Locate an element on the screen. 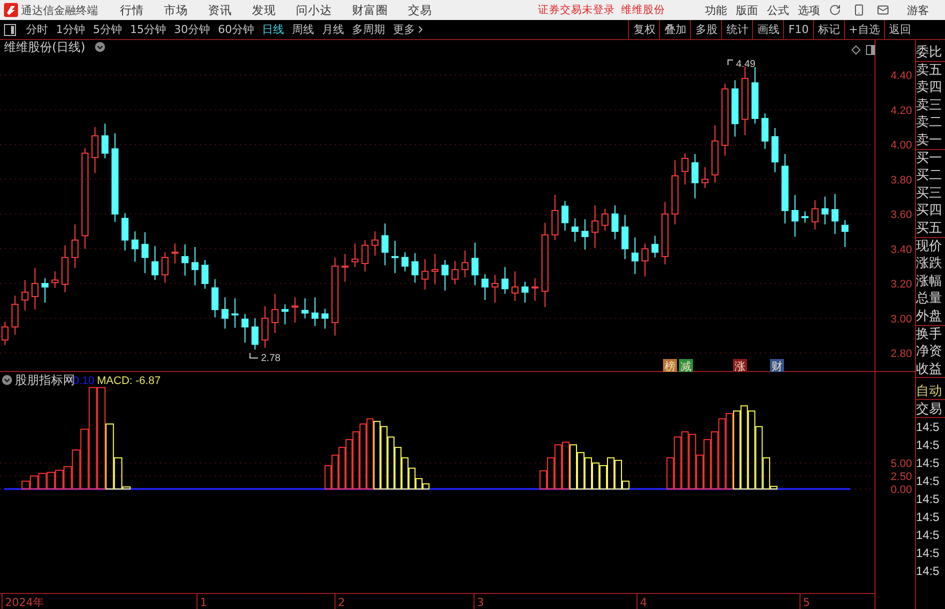 The image size is (945, 609). mail-icon is located at coordinates (883, 10).